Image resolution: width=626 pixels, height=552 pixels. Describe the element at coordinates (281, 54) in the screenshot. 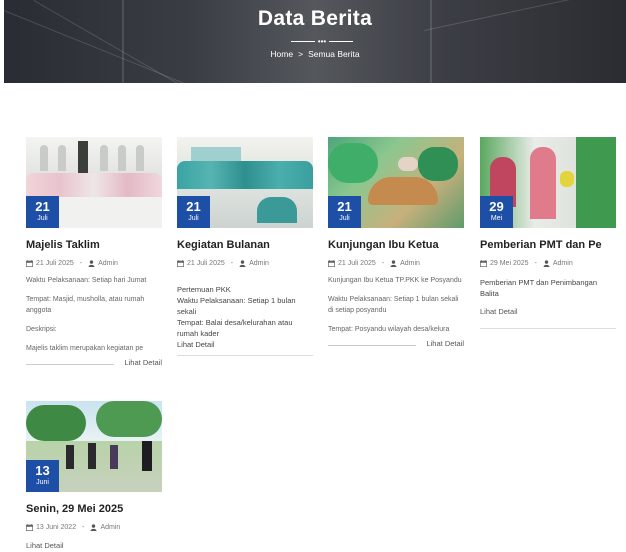

I see `breadcrumb-home-link: Home` at that location.